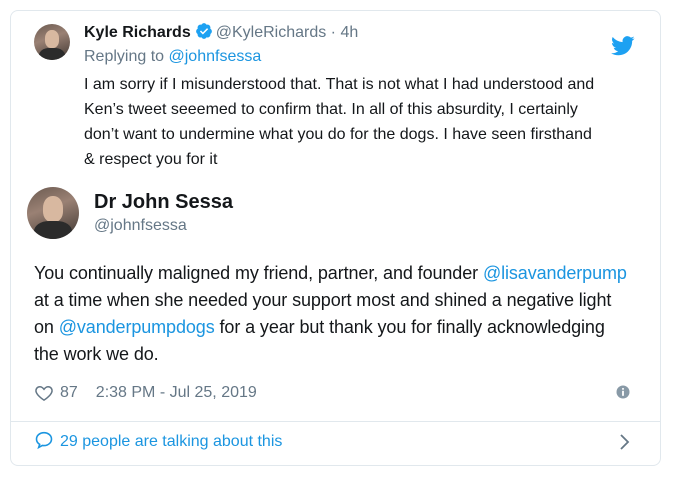 This screenshot has height=478, width=675. Describe the element at coordinates (163, 202) in the screenshot. I see `main-author-name: Dr John Sessa` at that location.